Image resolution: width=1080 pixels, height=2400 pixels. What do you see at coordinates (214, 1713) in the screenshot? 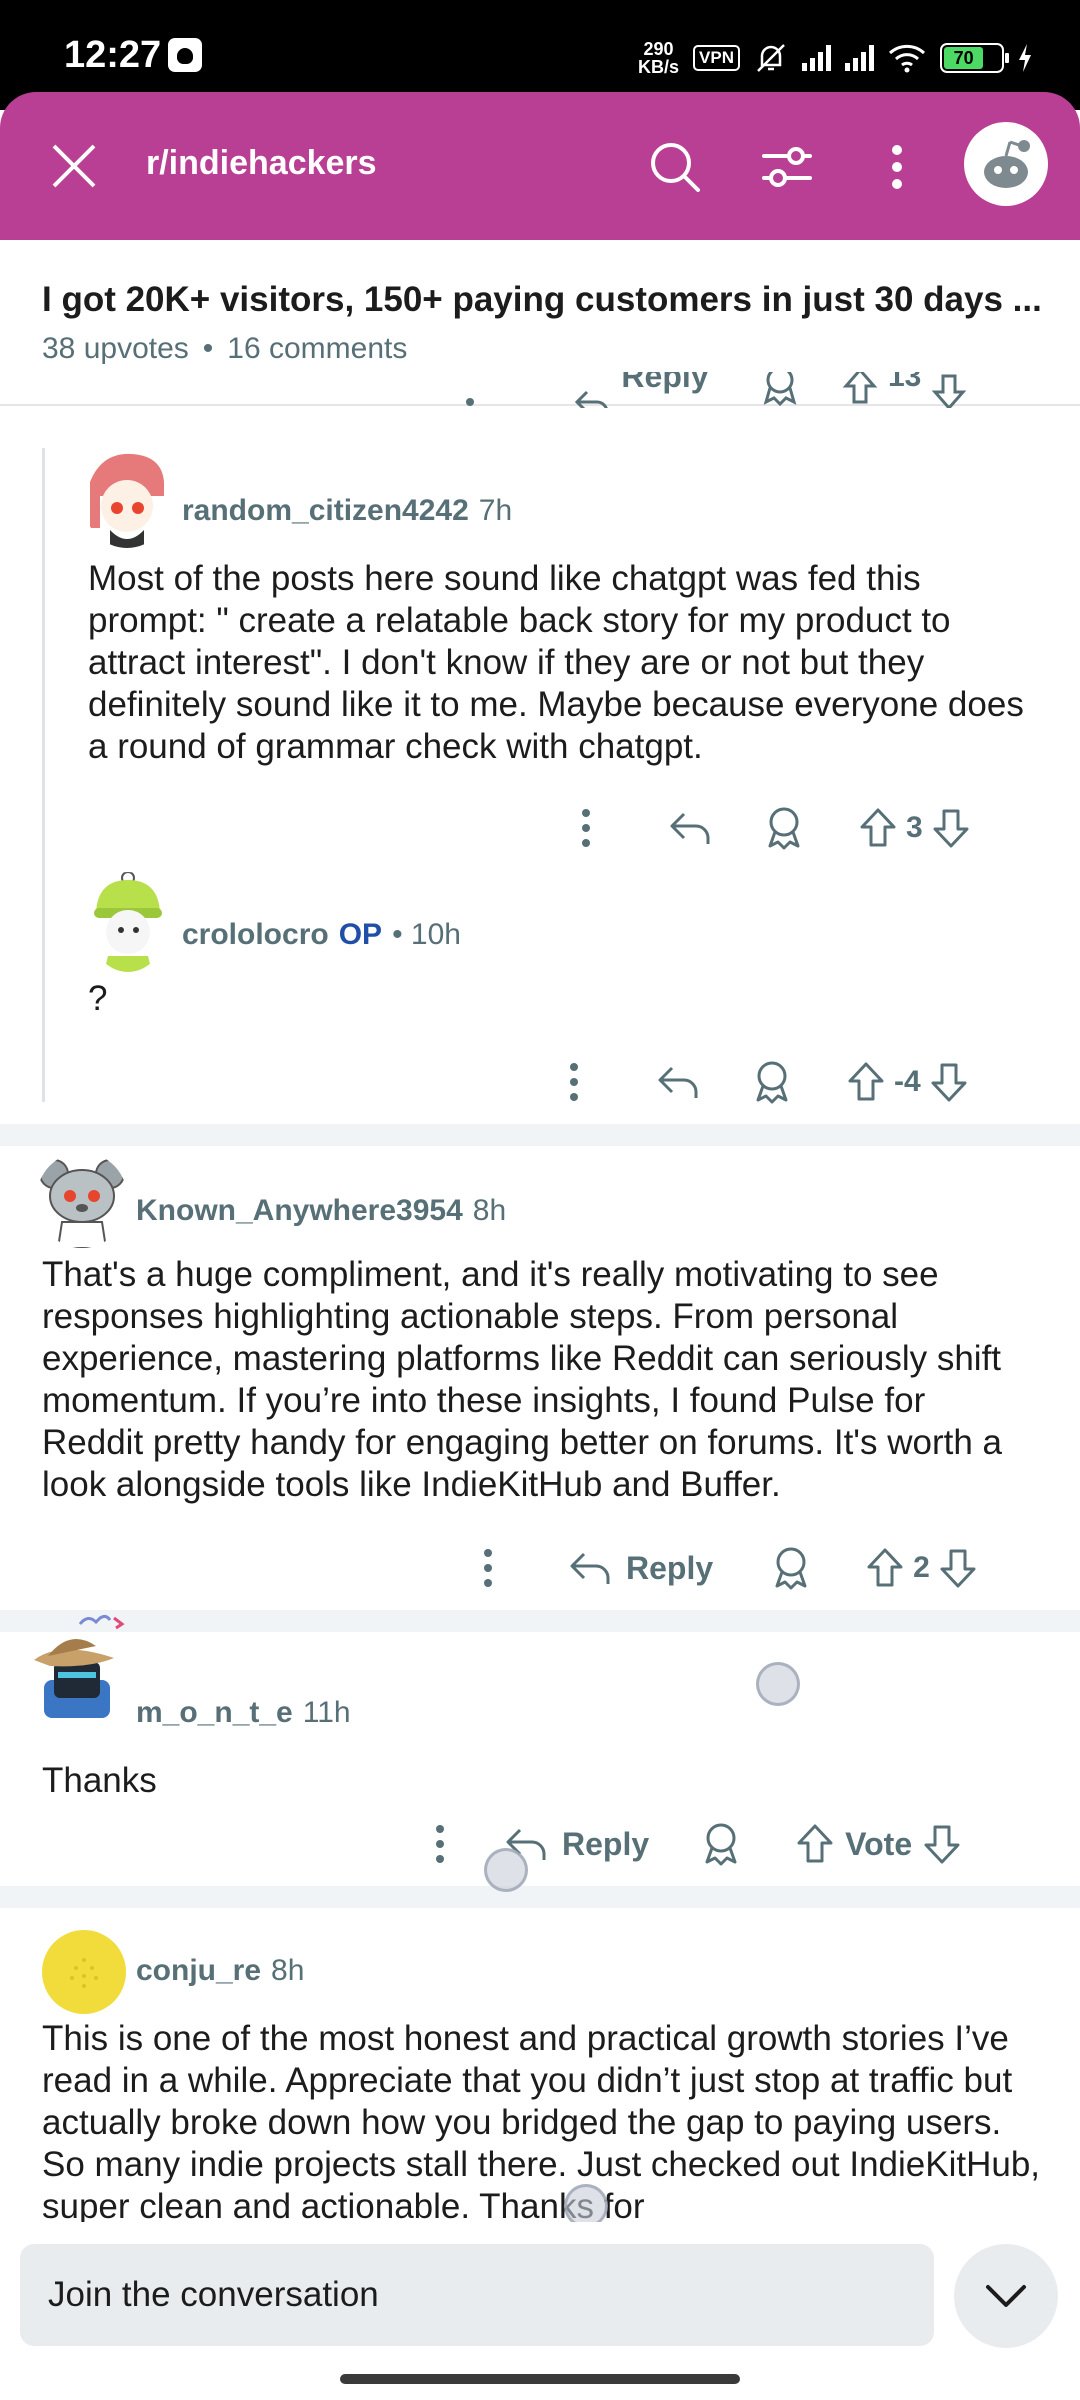
I see `comment-author: m_o_n_t_e` at bounding box center [214, 1713].